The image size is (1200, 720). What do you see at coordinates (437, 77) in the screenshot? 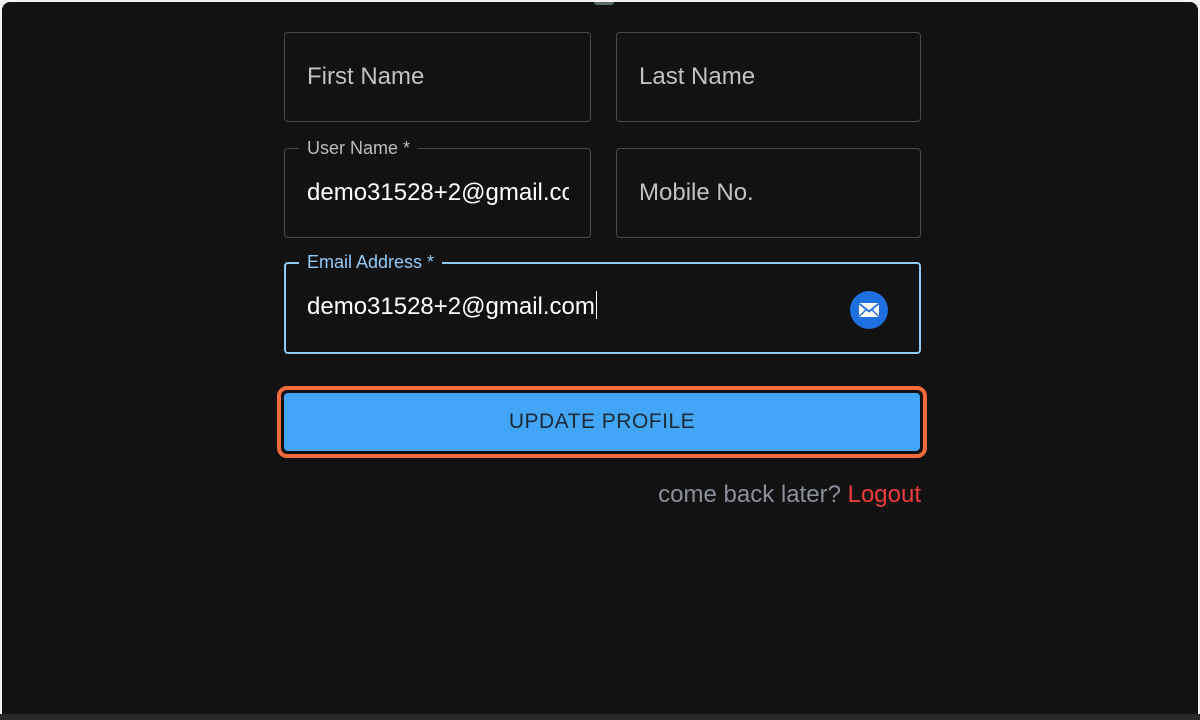
I see `first-name-field: First Name` at bounding box center [437, 77].